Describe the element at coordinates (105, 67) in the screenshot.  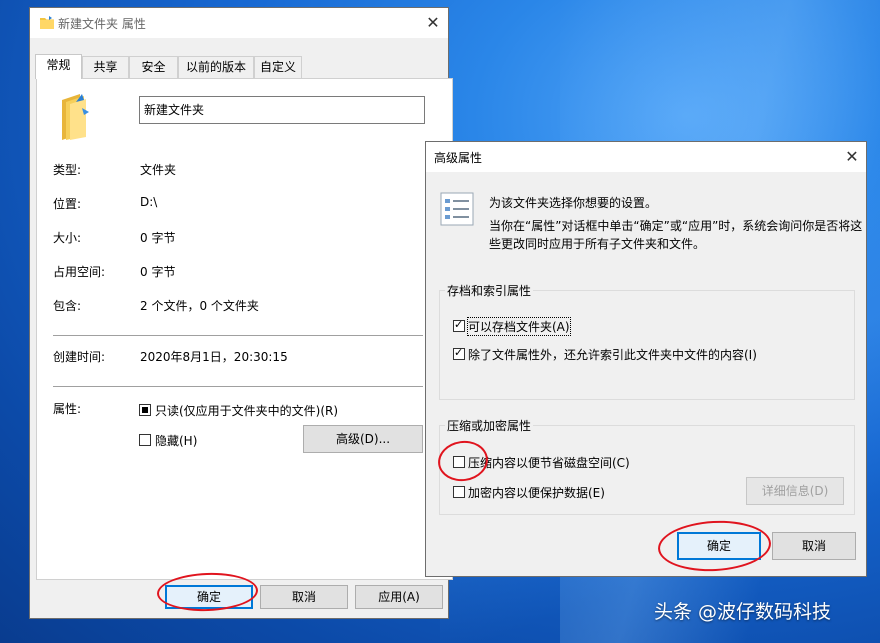
I see `tab-sharing: 共享` at that location.